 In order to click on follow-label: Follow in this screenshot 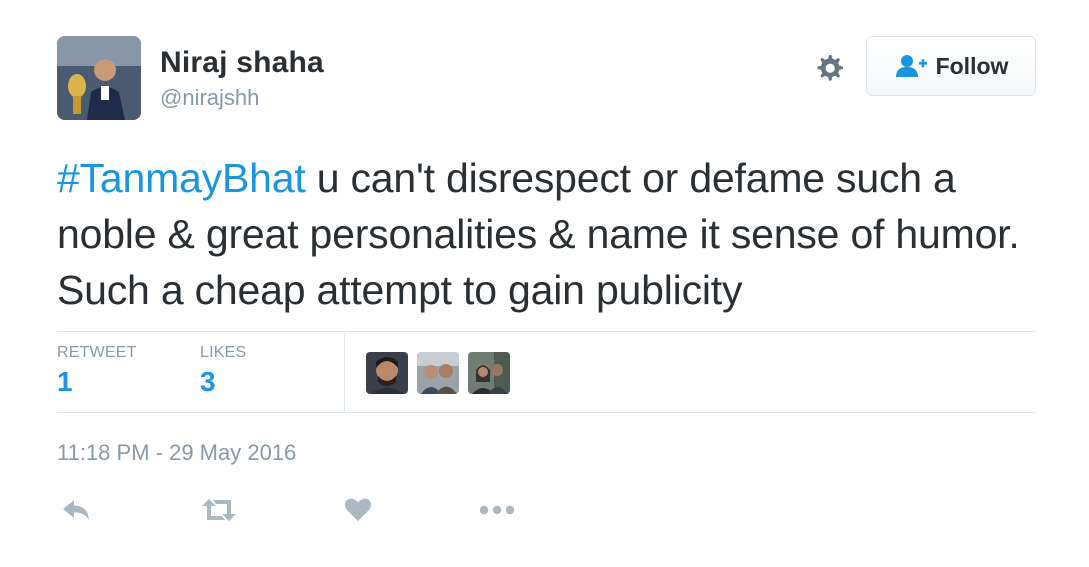, I will do `click(972, 65)`.